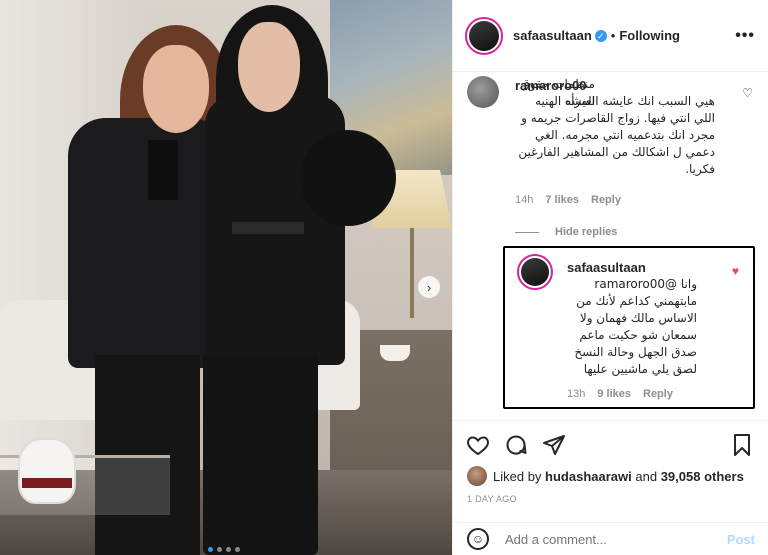  I want to click on woman-left-shirt, so click(163, 170).